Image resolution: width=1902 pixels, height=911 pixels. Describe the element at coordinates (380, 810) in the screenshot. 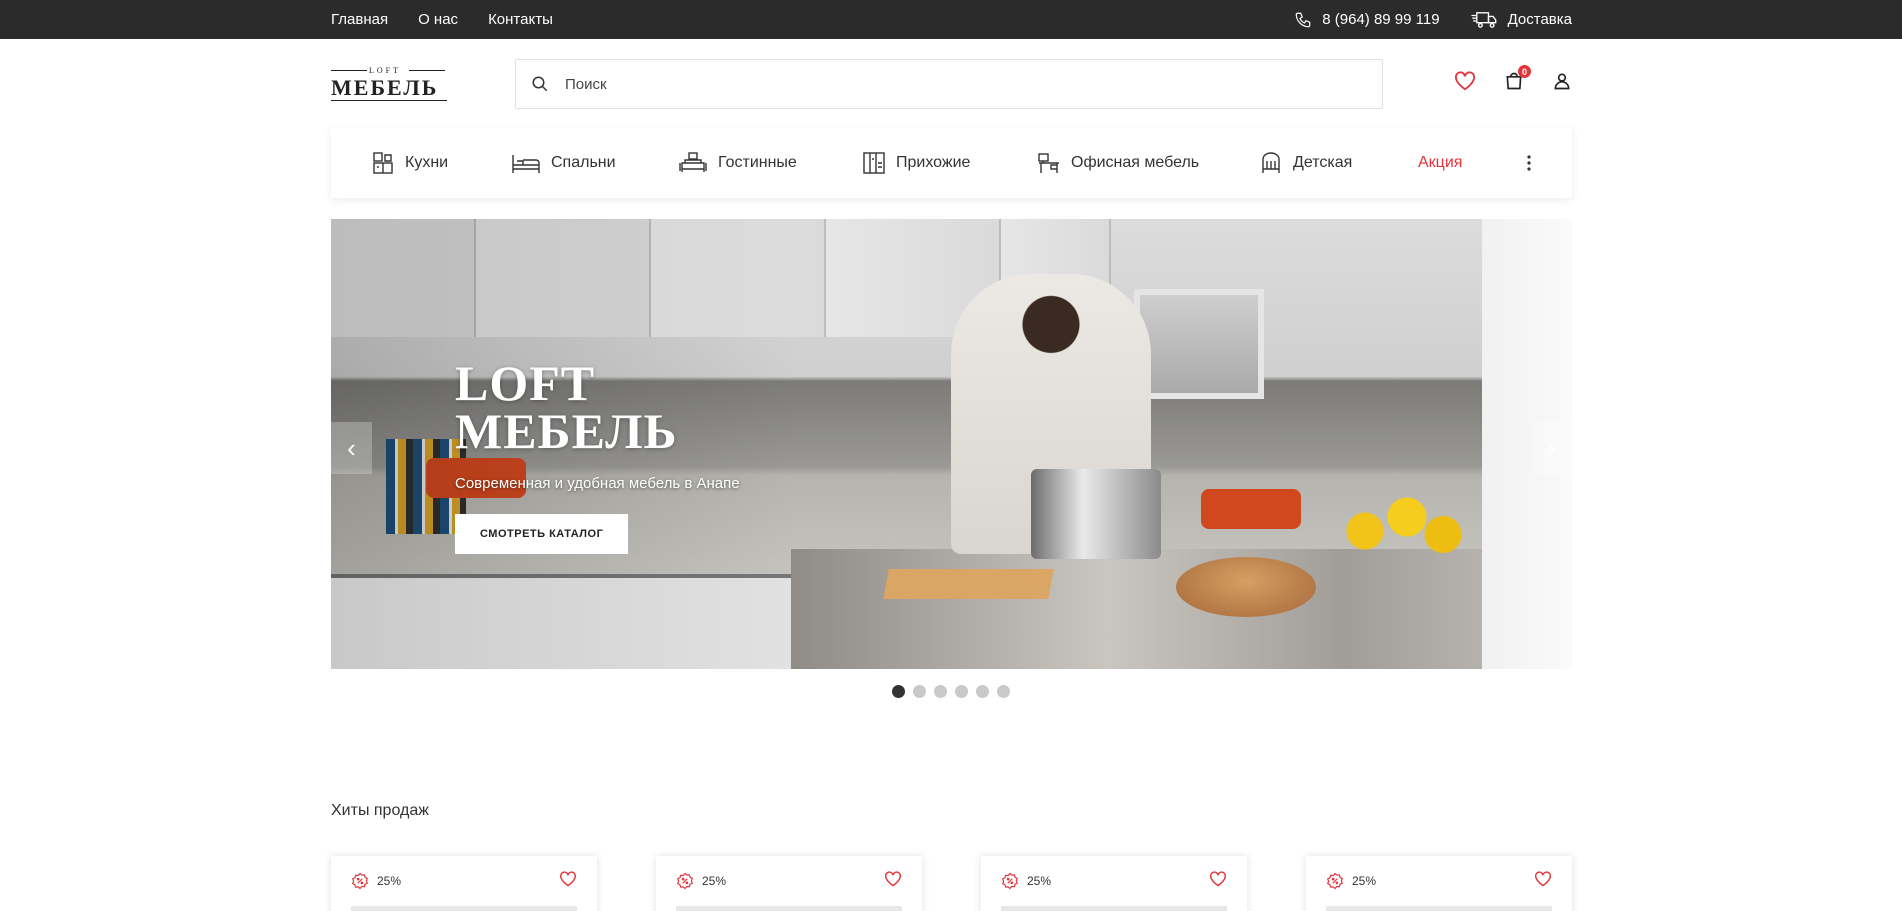

I see `bestsellers-title: Хиты продаж` at that location.